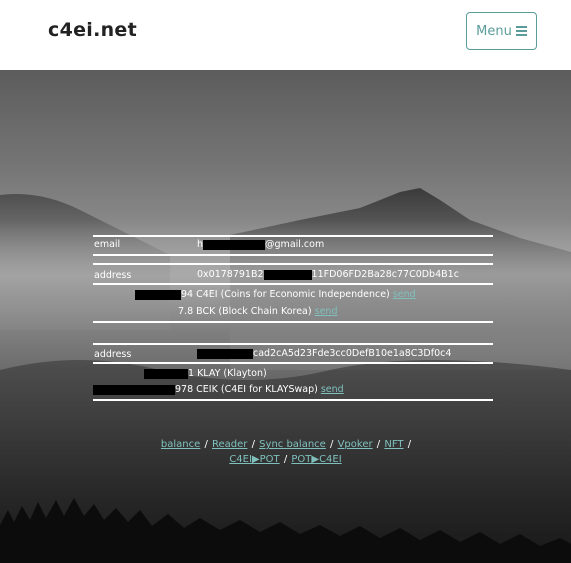 The width and height of the screenshot is (571, 563). Describe the element at coordinates (229, 444) in the screenshot. I see `reader-link: Reader` at that location.